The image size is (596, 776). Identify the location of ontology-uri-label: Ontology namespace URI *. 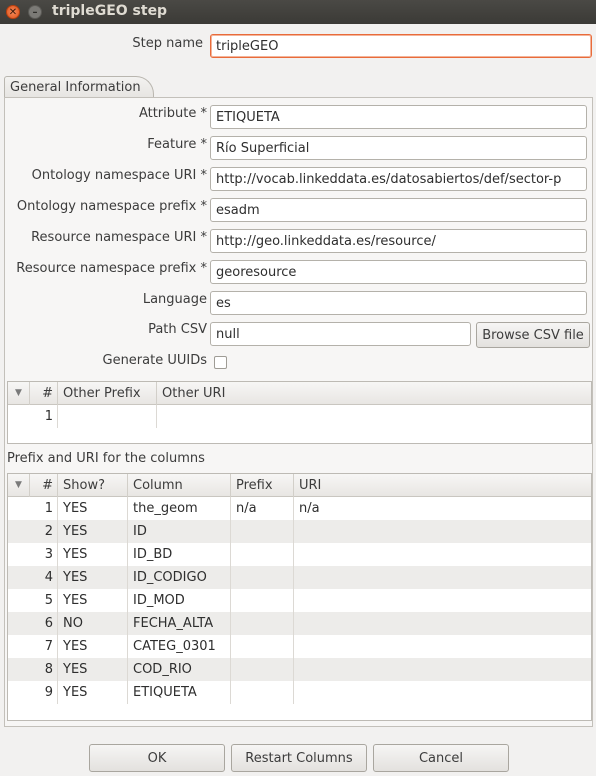
(119, 175).